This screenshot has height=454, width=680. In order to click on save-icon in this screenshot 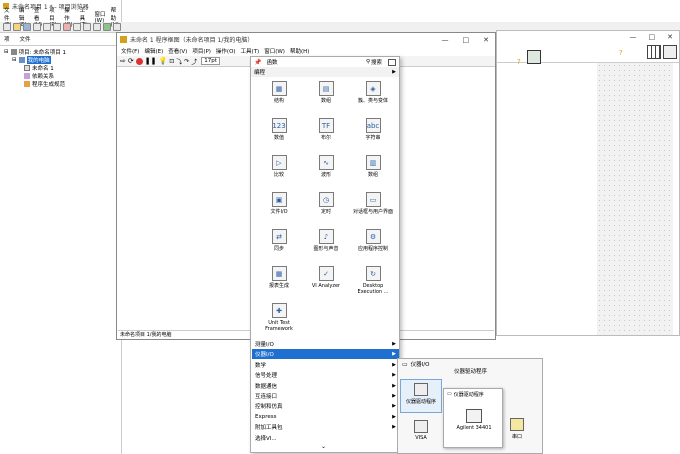, I will do `click(27, 27)`.